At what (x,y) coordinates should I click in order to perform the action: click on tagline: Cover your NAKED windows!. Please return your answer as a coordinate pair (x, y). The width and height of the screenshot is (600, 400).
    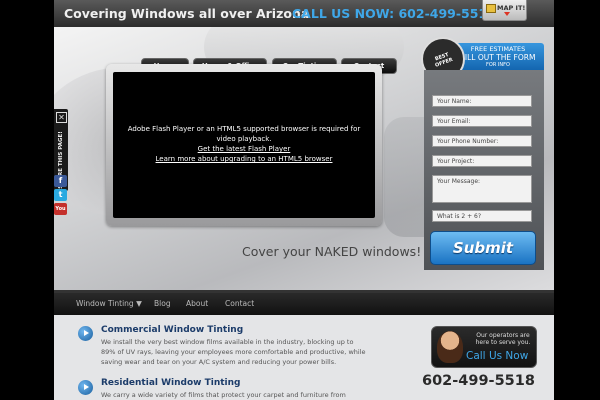
    Looking at the image, I should click on (332, 251).